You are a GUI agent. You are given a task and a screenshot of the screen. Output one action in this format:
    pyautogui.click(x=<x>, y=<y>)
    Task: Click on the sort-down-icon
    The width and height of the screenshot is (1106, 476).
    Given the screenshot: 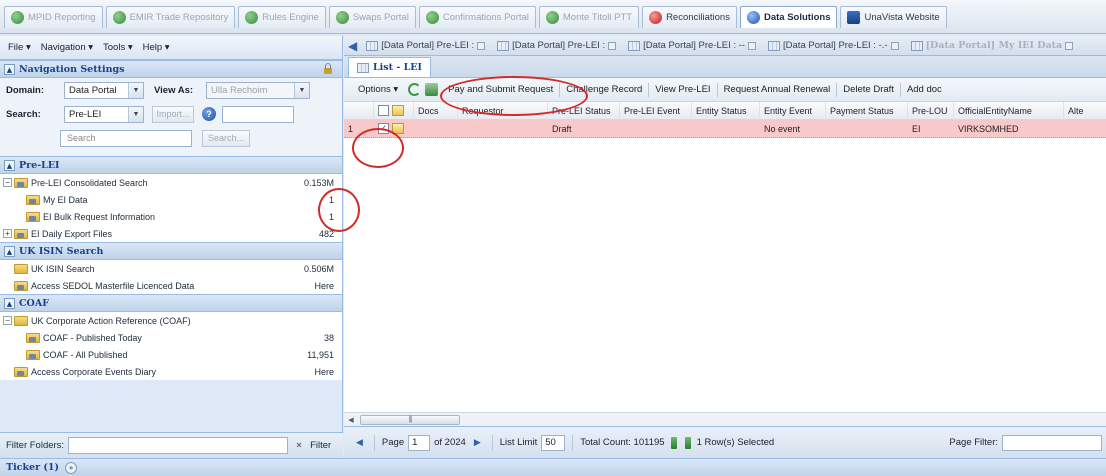 What is the action you would take?
    pyautogui.click(x=687, y=442)
    